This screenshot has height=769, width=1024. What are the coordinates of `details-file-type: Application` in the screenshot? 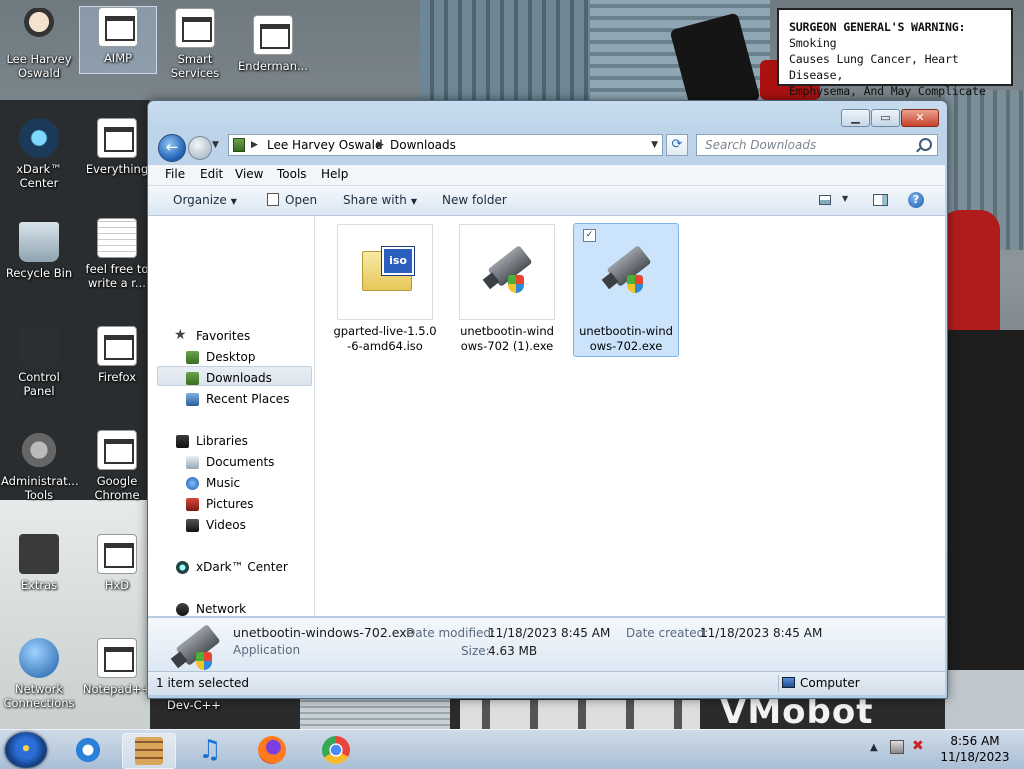 It's located at (267, 650).